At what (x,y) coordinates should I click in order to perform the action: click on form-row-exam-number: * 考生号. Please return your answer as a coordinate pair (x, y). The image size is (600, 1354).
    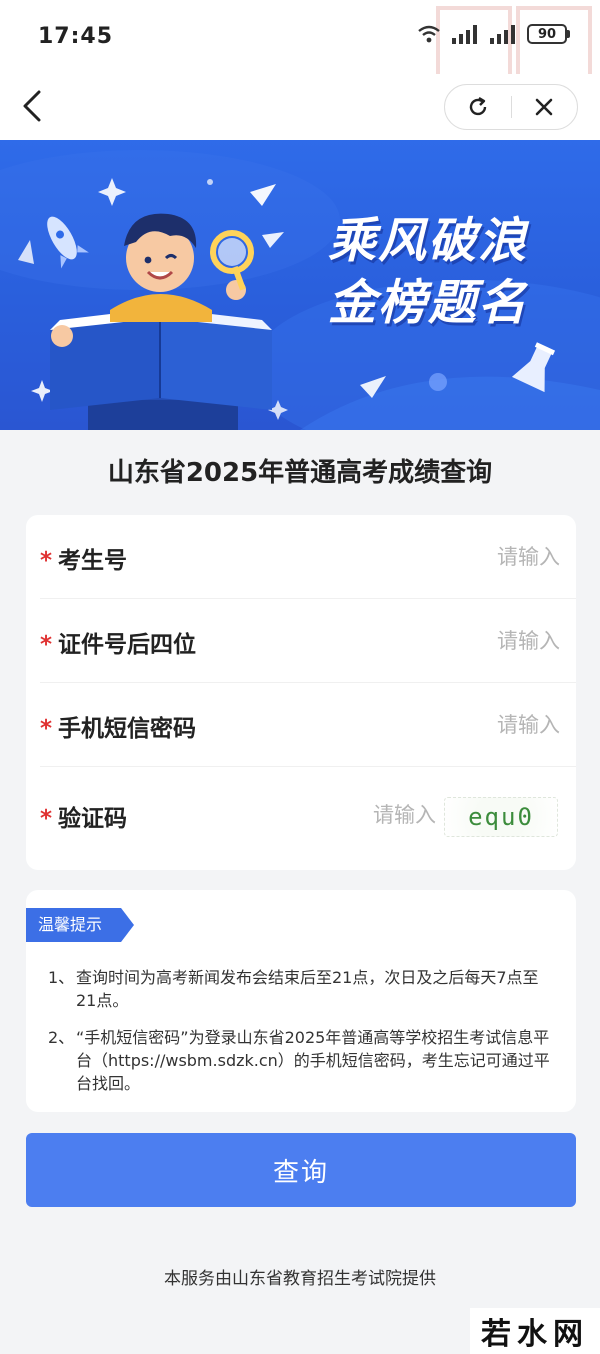
    Looking at the image, I should click on (301, 557).